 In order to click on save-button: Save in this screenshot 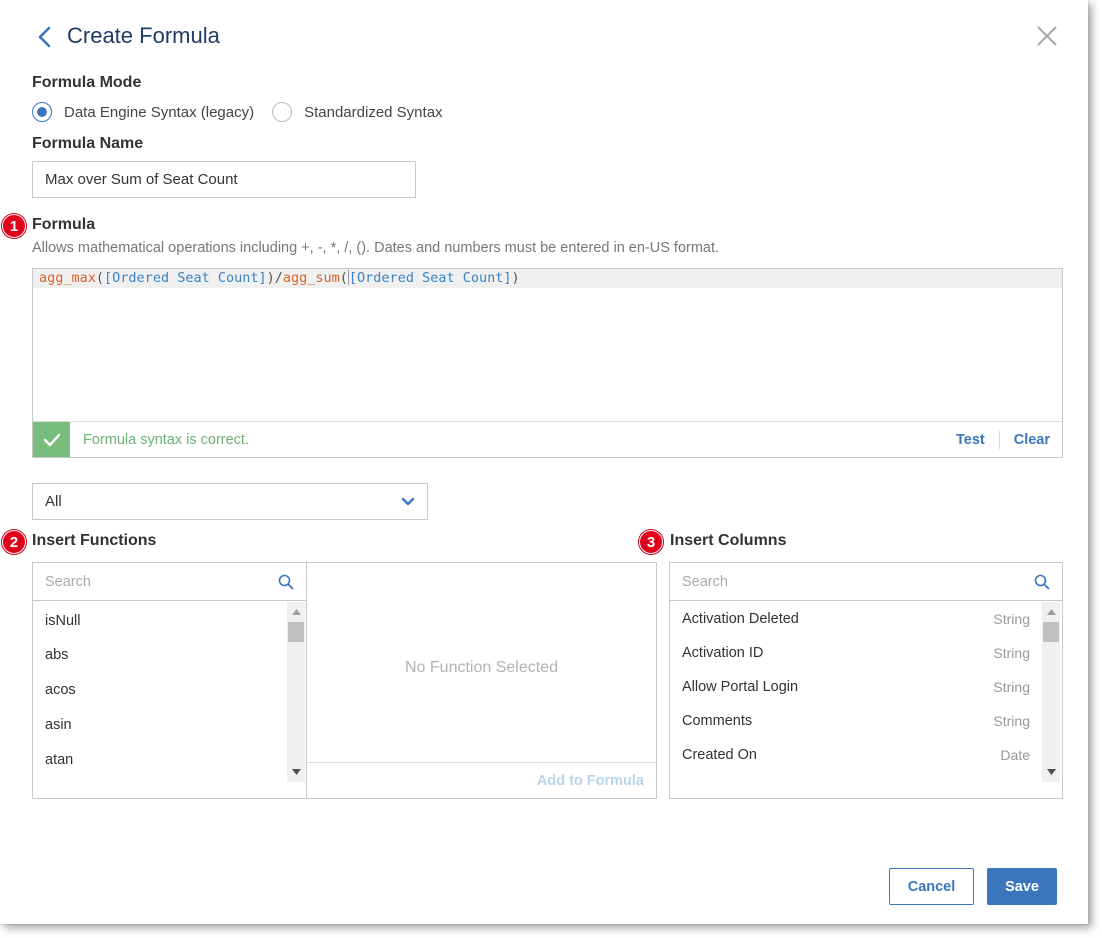, I will do `click(1022, 886)`.